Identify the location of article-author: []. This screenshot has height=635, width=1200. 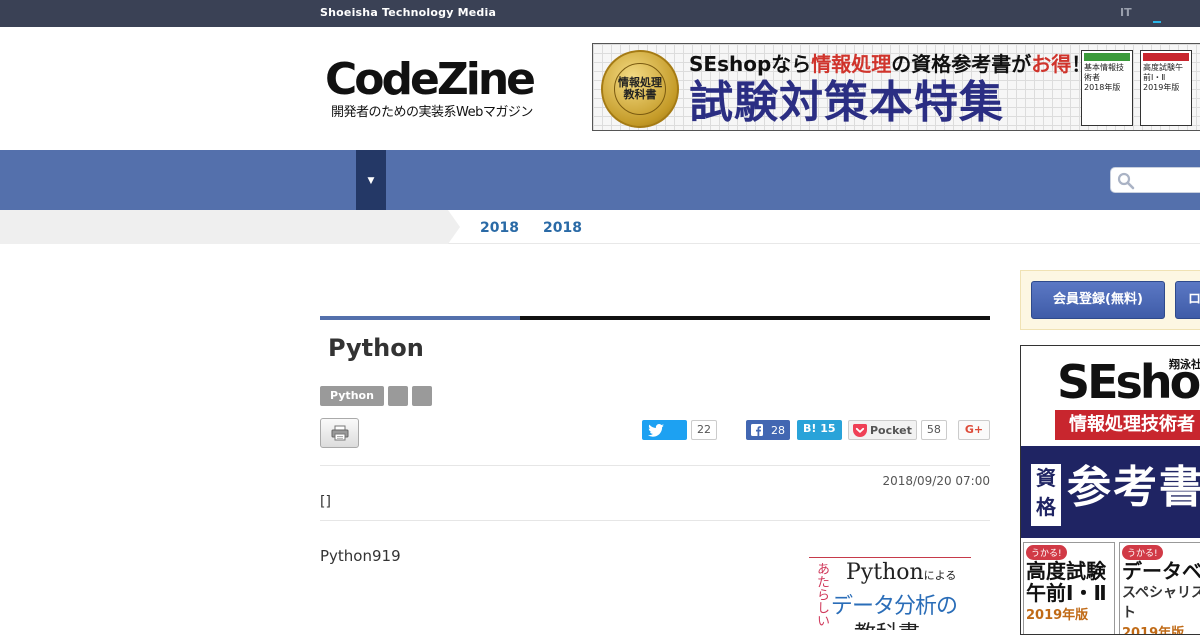
(325, 502).